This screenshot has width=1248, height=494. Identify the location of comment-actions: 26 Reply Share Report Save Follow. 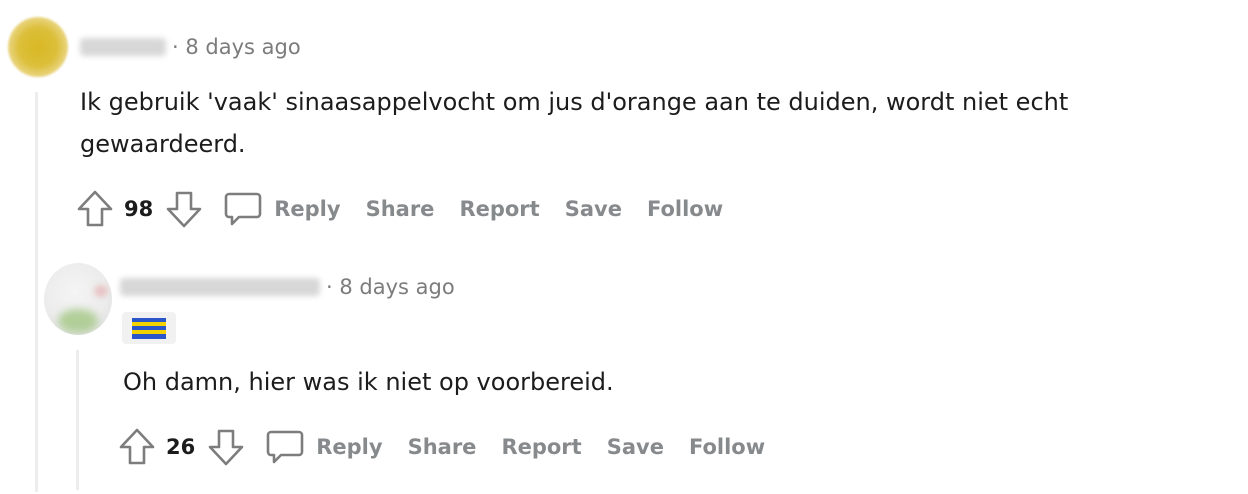
(441, 447).